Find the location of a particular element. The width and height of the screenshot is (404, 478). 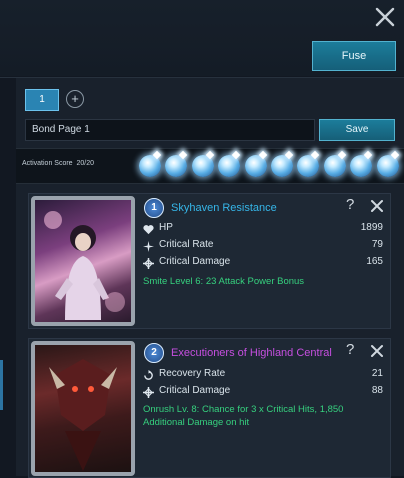

card-1-remove-icon is located at coordinates (377, 206).